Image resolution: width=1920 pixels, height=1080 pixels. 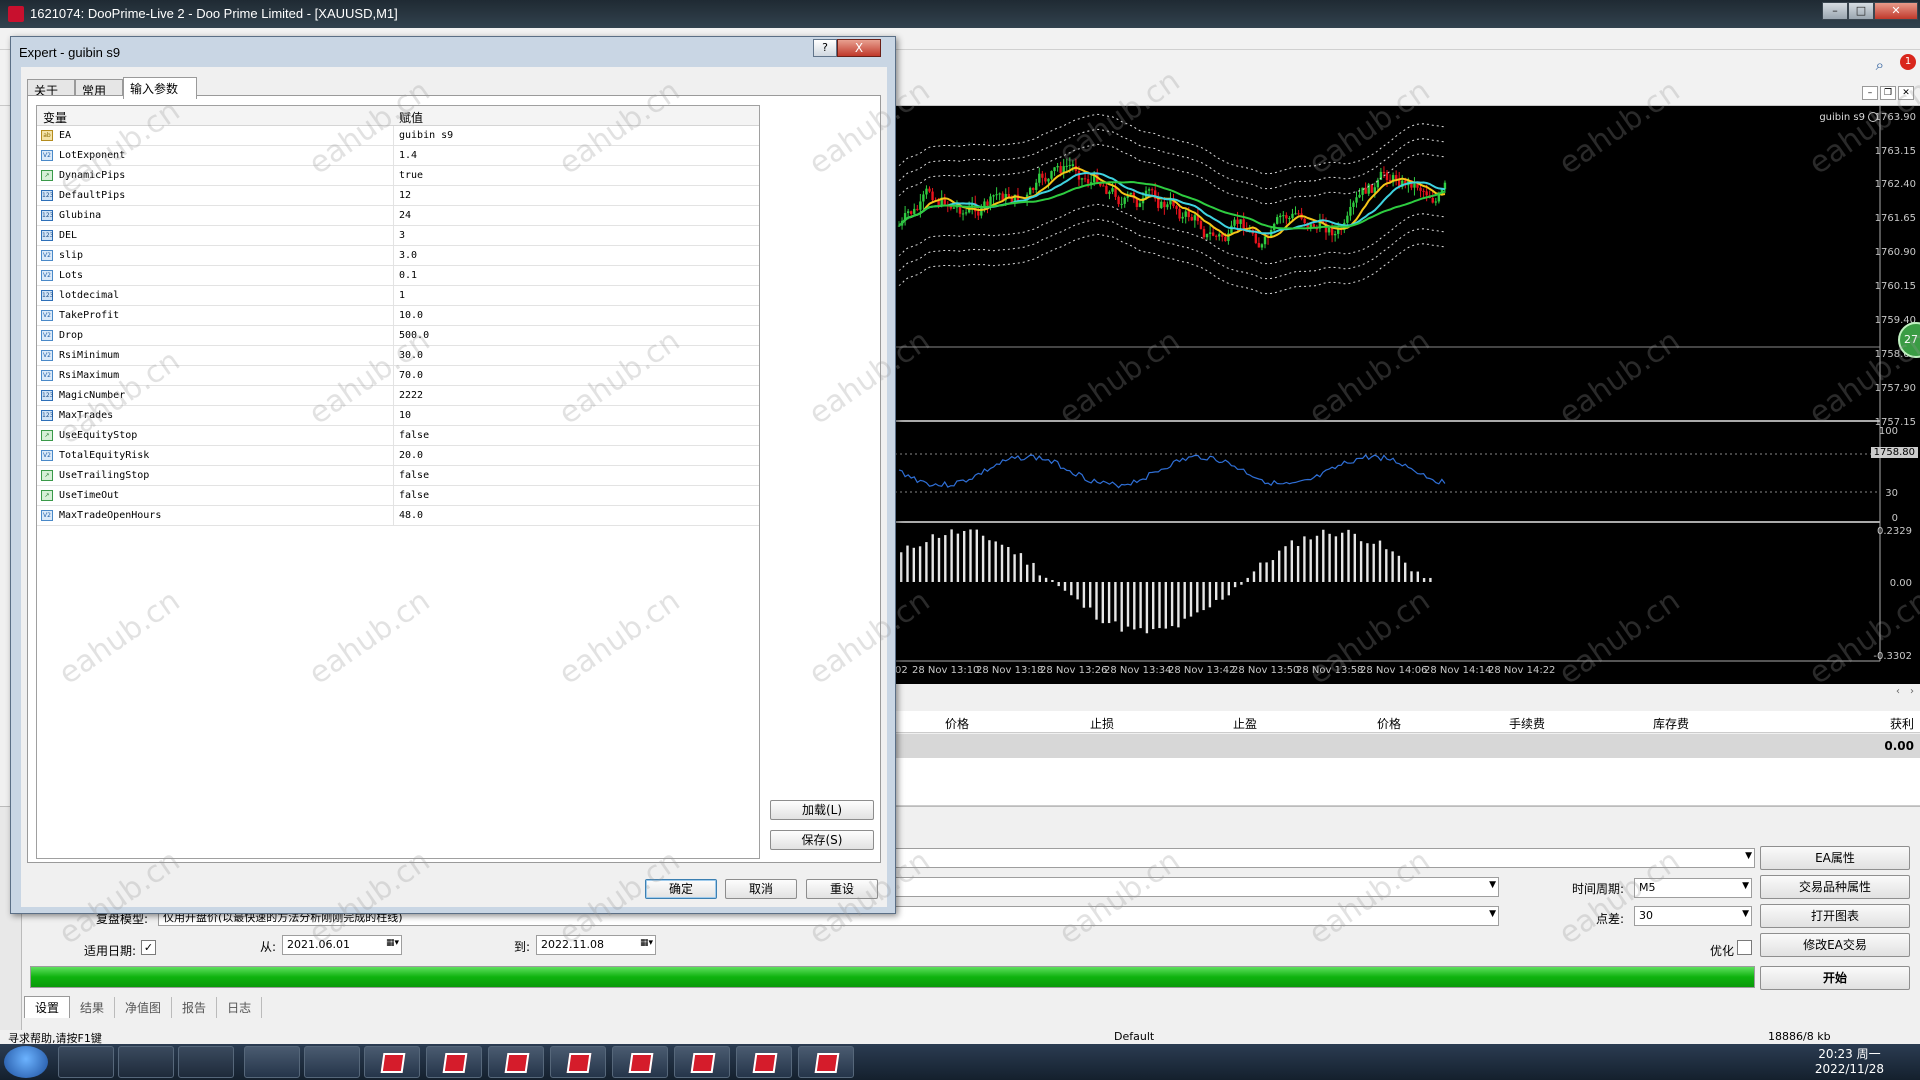 I want to click on search-icon: ⌕, so click(x=1880, y=65).